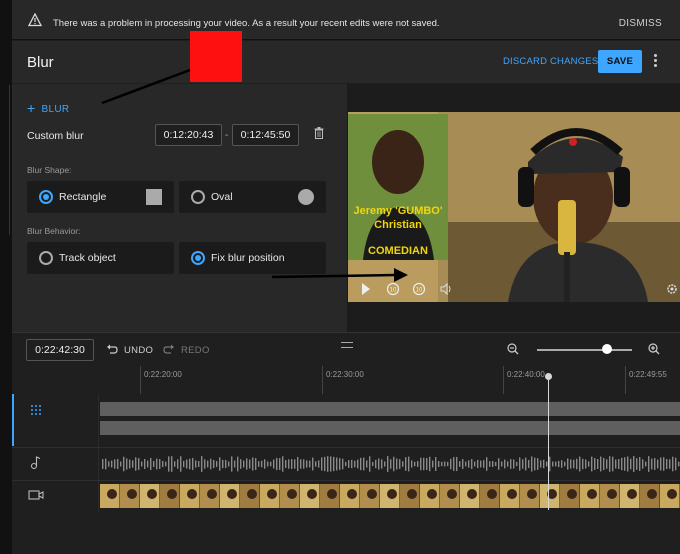 Image resolution: width=680 pixels, height=554 pixels. What do you see at coordinates (60, 350) in the screenshot?
I see `current-time-input: 0:22:42:30` at bounding box center [60, 350].